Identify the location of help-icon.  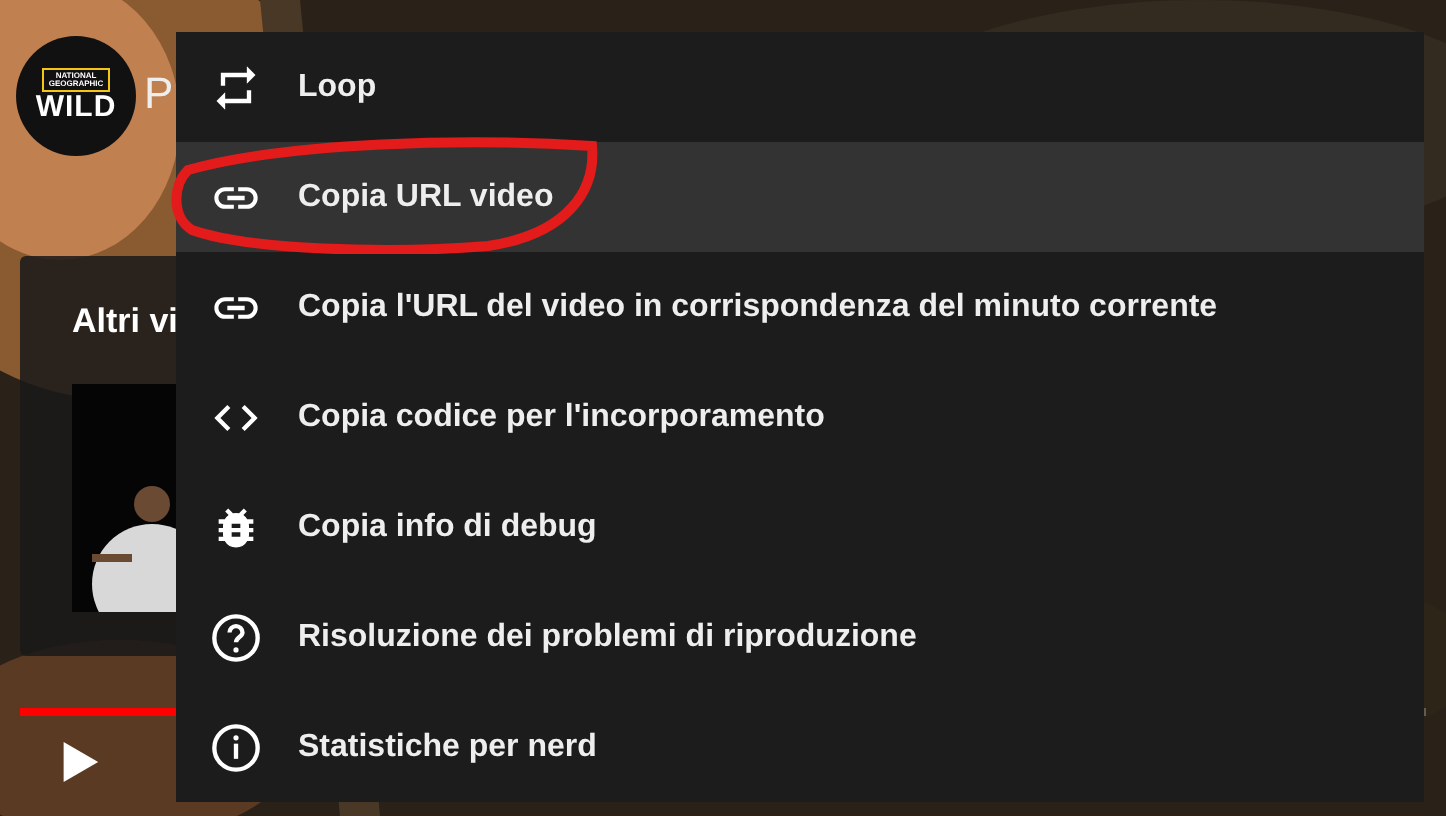
(236, 637).